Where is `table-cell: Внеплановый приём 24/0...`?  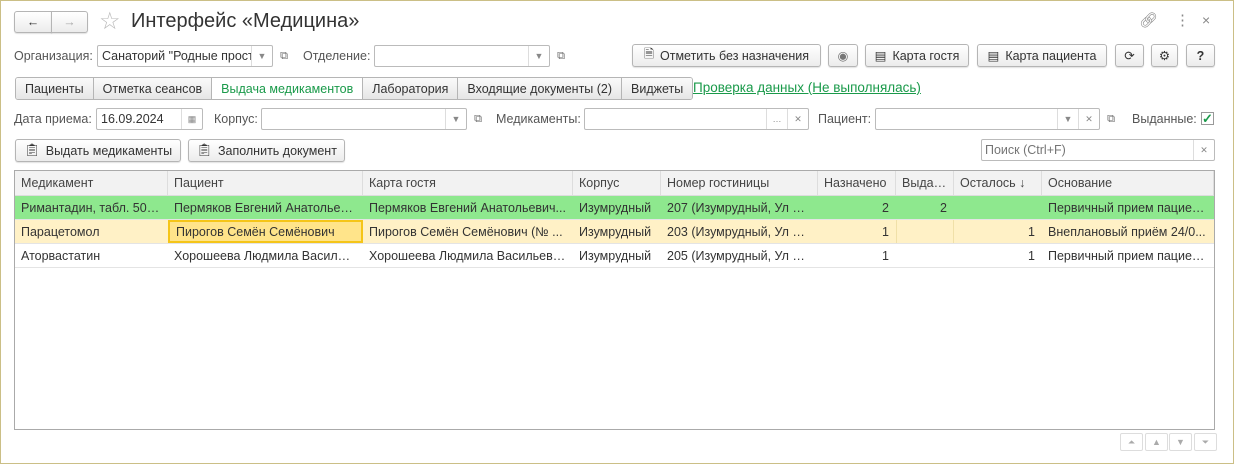
table-cell: Внеплановый приём 24/0... is located at coordinates (1128, 231).